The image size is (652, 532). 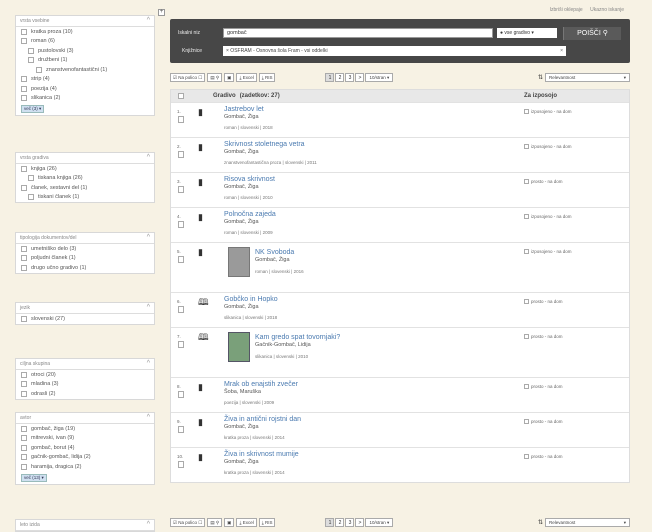 What do you see at coordinates (251, 299) in the screenshot?
I see `result-title: Gobčko in Hopko` at bounding box center [251, 299].